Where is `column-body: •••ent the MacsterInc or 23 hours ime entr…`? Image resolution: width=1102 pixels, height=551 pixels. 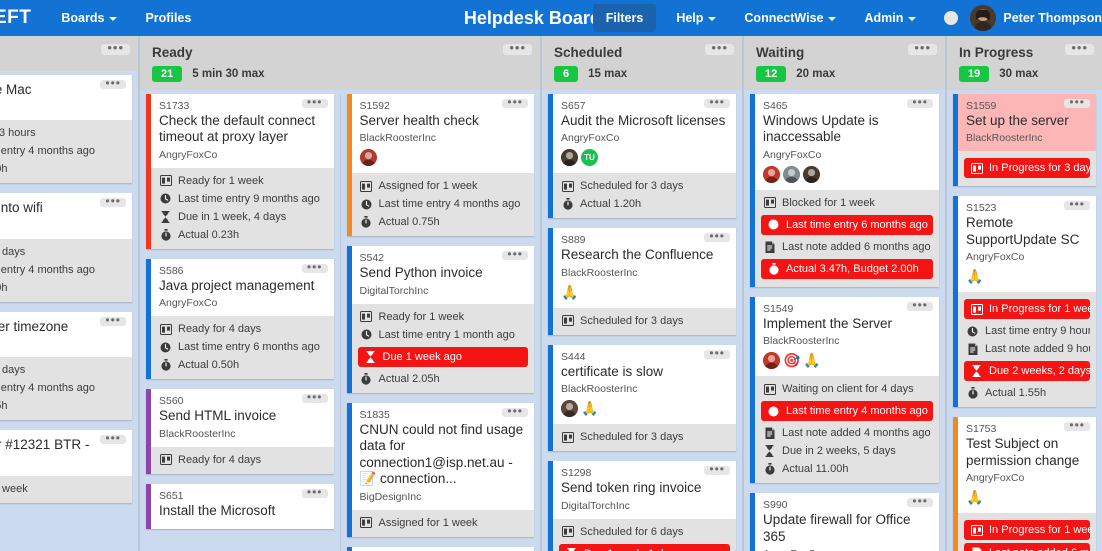
column-body: •••ent the MacsterInc or 23 hours ime entr… is located at coordinates (69, 311).